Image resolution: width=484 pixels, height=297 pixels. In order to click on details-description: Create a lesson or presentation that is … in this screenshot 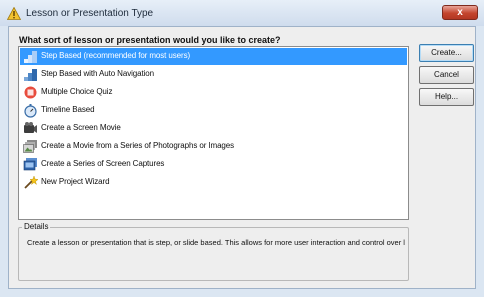, I will do `click(216, 242)`.